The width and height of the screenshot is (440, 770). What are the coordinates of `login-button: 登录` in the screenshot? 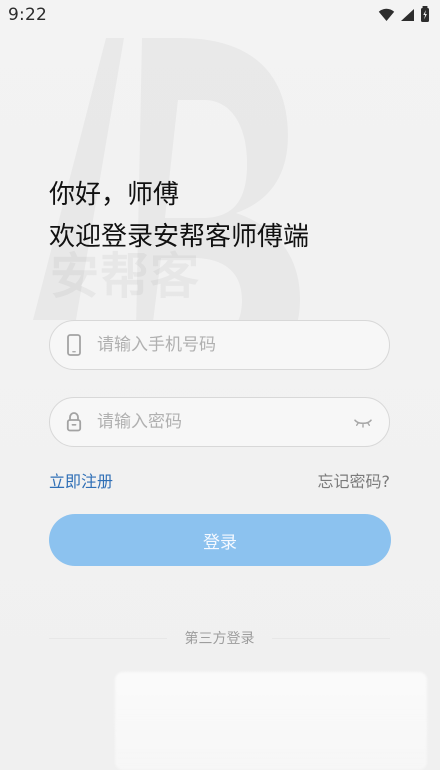 It's located at (220, 540).